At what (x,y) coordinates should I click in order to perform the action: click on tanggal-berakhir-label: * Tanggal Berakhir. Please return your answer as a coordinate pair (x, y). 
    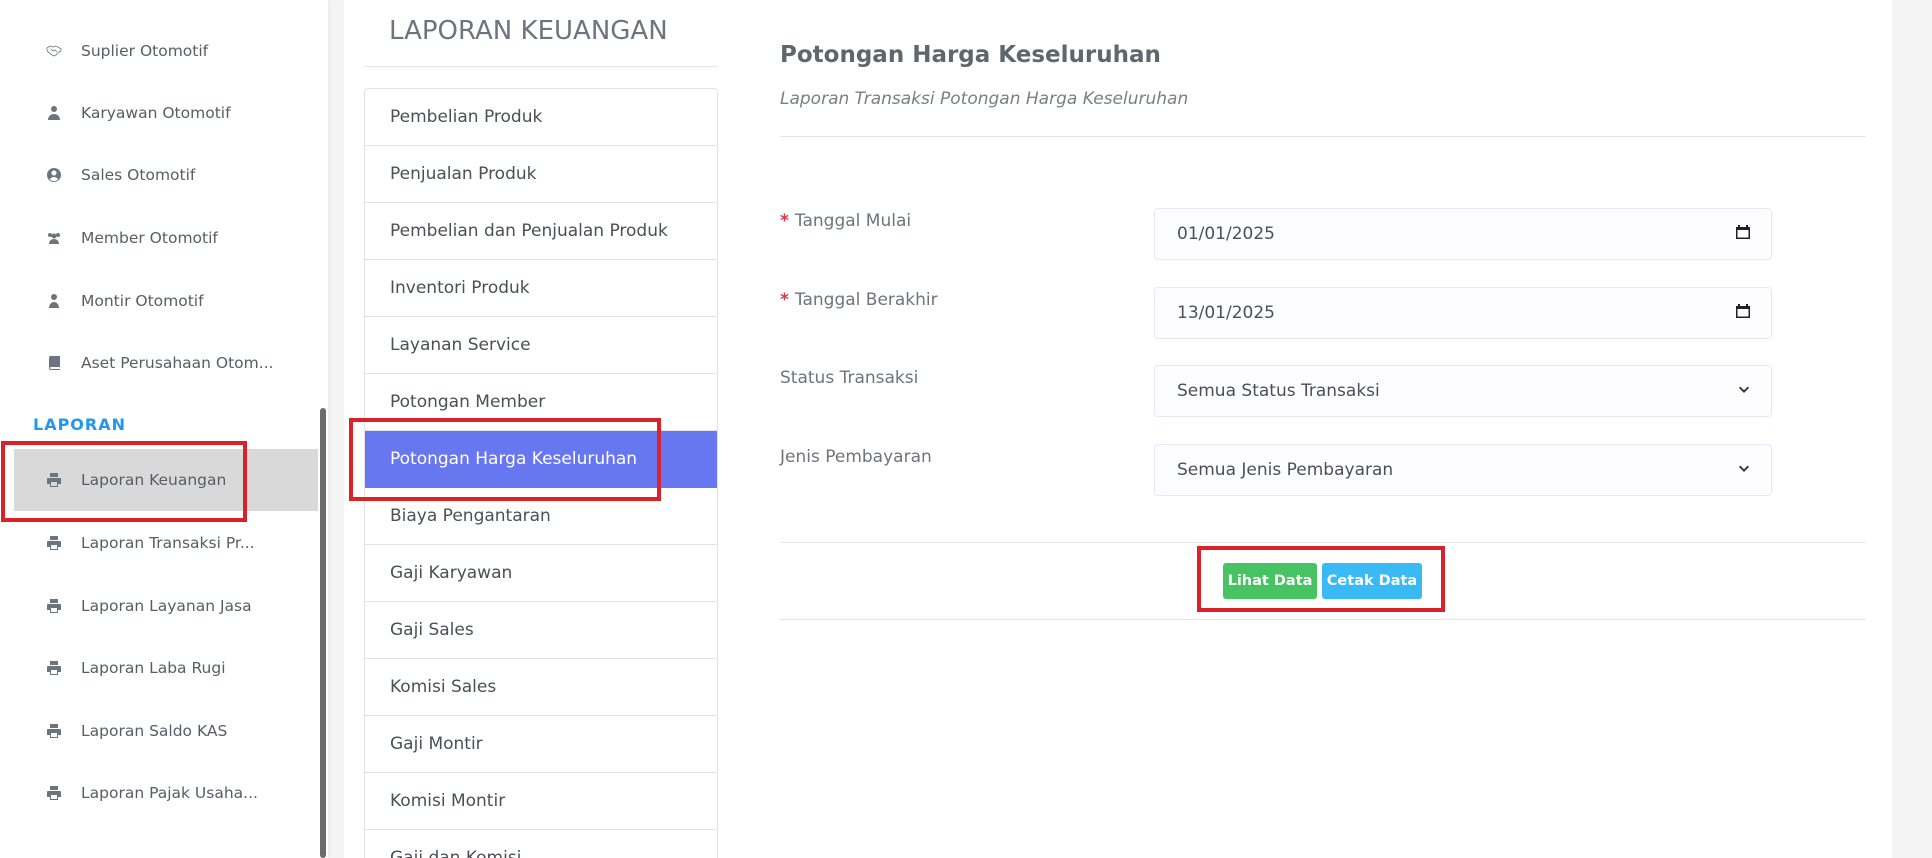
    Looking at the image, I should click on (859, 300).